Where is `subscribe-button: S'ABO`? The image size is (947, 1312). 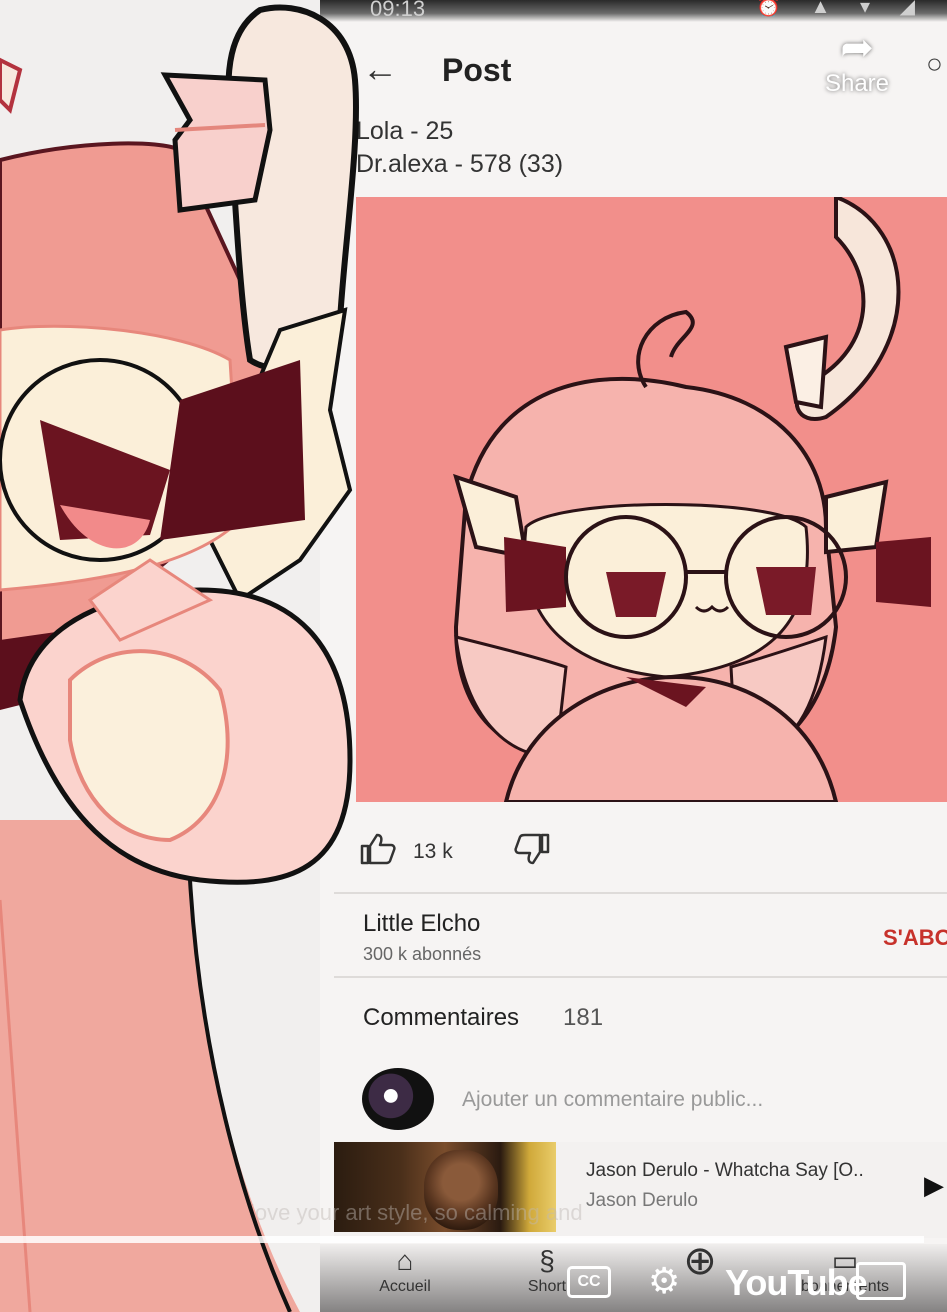 subscribe-button: S'ABO is located at coordinates (915, 938).